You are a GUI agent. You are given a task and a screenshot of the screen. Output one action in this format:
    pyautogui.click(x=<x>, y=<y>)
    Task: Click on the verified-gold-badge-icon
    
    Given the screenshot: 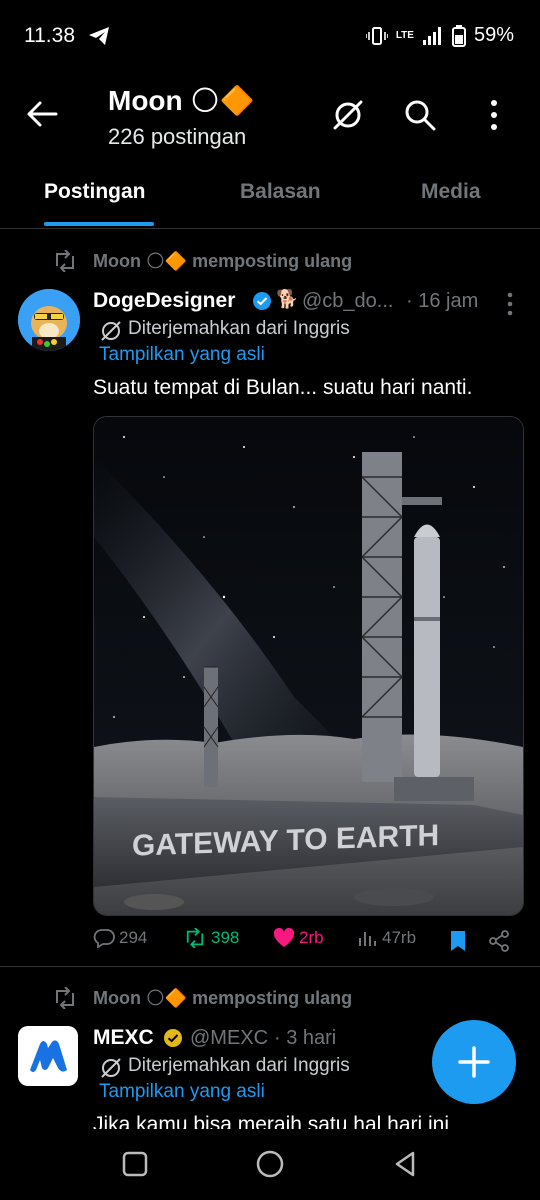 What is the action you would take?
    pyautogui.click(x=173, y=1038)
    